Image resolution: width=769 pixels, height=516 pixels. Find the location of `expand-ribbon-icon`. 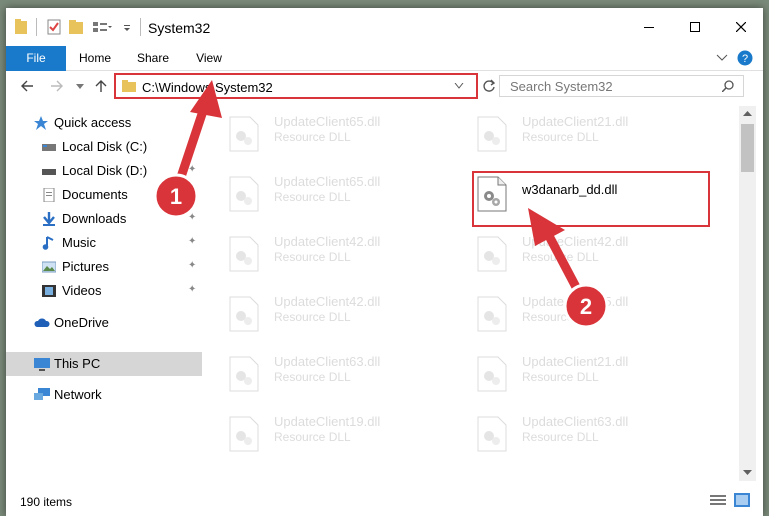

expand-ribbon-icon is located at coordinates (722, 58).